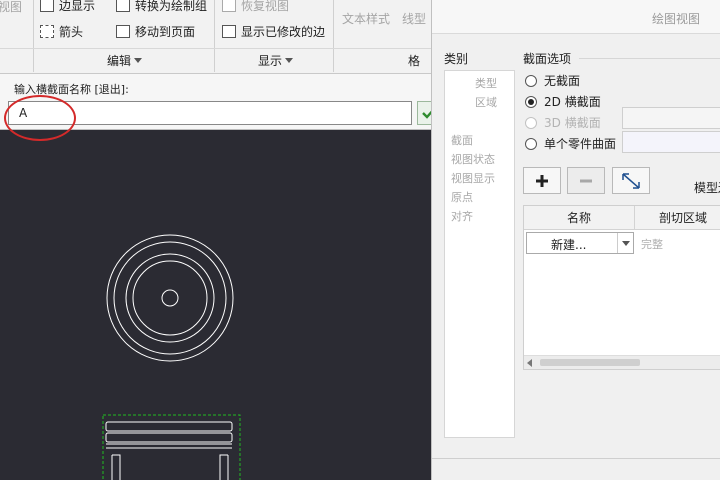 The image size is (720, 480). What do you see at coordinates (119, 61) in the screenshot?
I see `edit-group-label: 编辑` at bounding box center [119, 61].